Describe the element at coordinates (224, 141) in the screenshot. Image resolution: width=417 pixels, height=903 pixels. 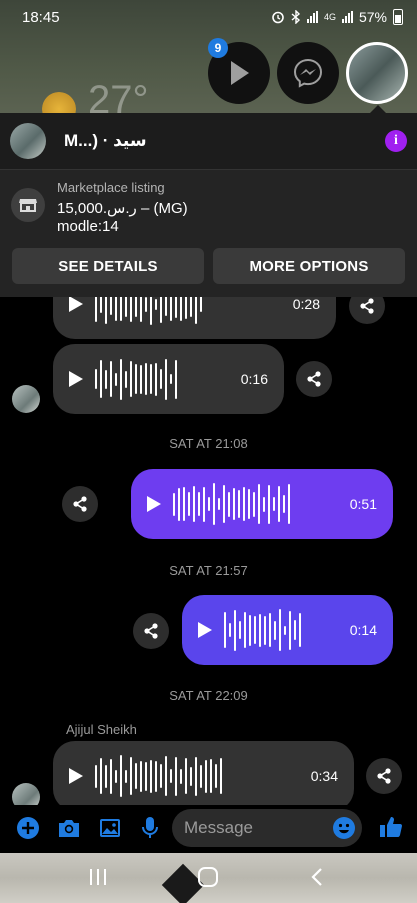
I see `conversation-title: M...) · سيد` at that location.